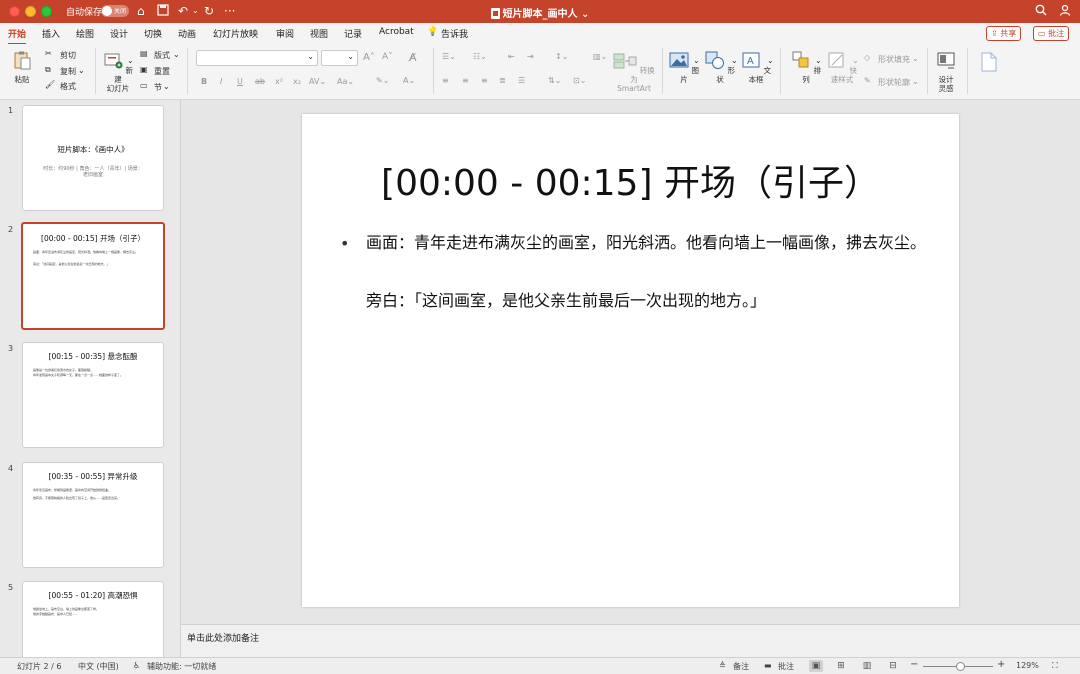  Describe the element at coordinates (1004, 33) in the screenshot. I see `share-button: ⇪ 共享` at that location.